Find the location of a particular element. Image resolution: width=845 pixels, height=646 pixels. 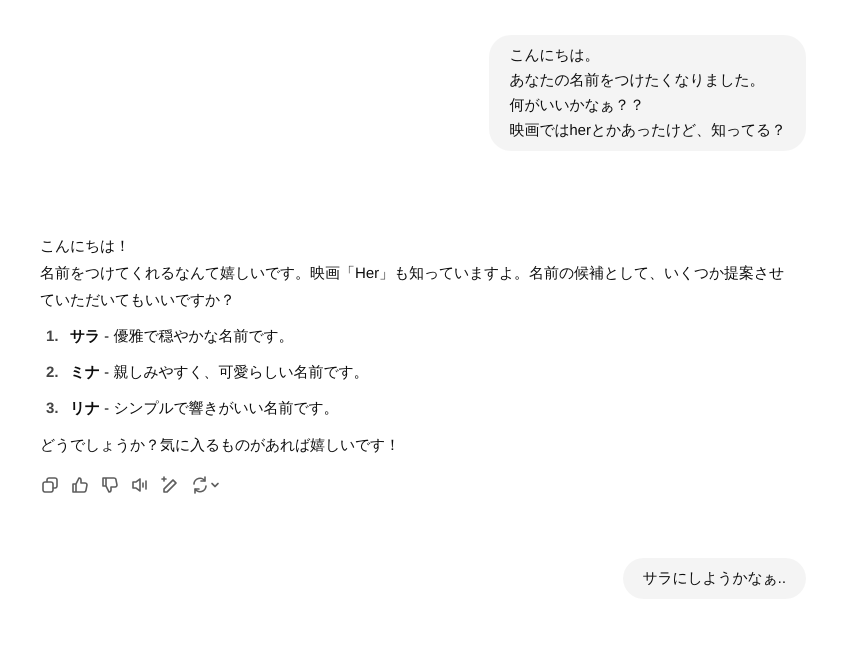

refresh-button is located at coordinates (205, 485).